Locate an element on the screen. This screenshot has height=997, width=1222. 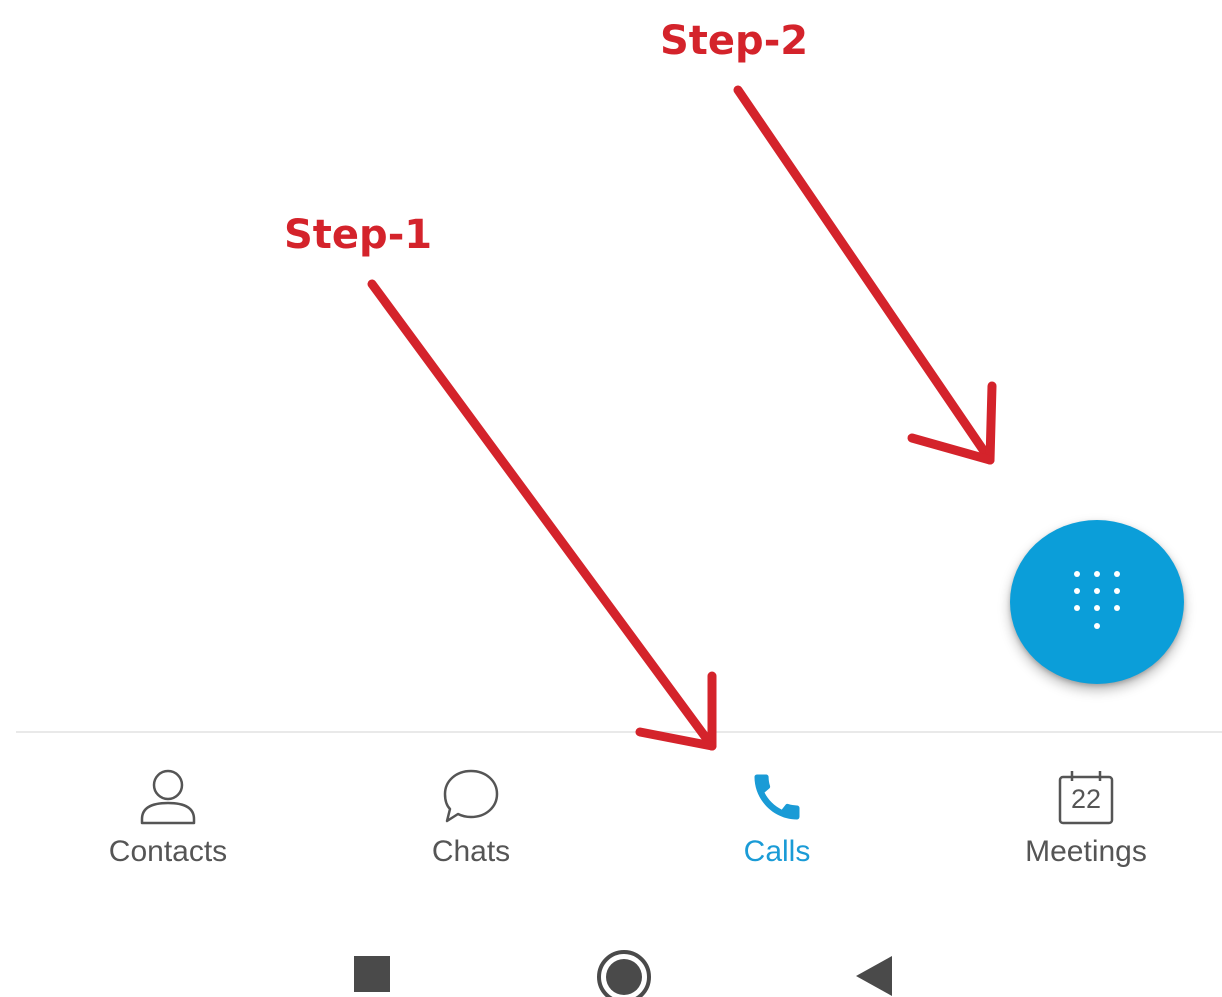
system-navigation-bar is located at coordinates (611, 953).